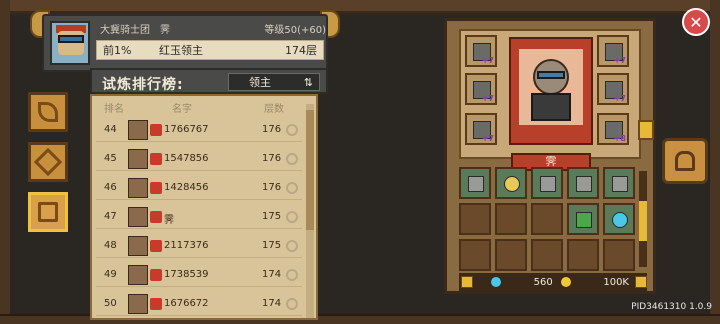  What do you see at coordinates (272, 245) in the screenshot?
I see `row-floors: 175` at bounding box center [272, 245].